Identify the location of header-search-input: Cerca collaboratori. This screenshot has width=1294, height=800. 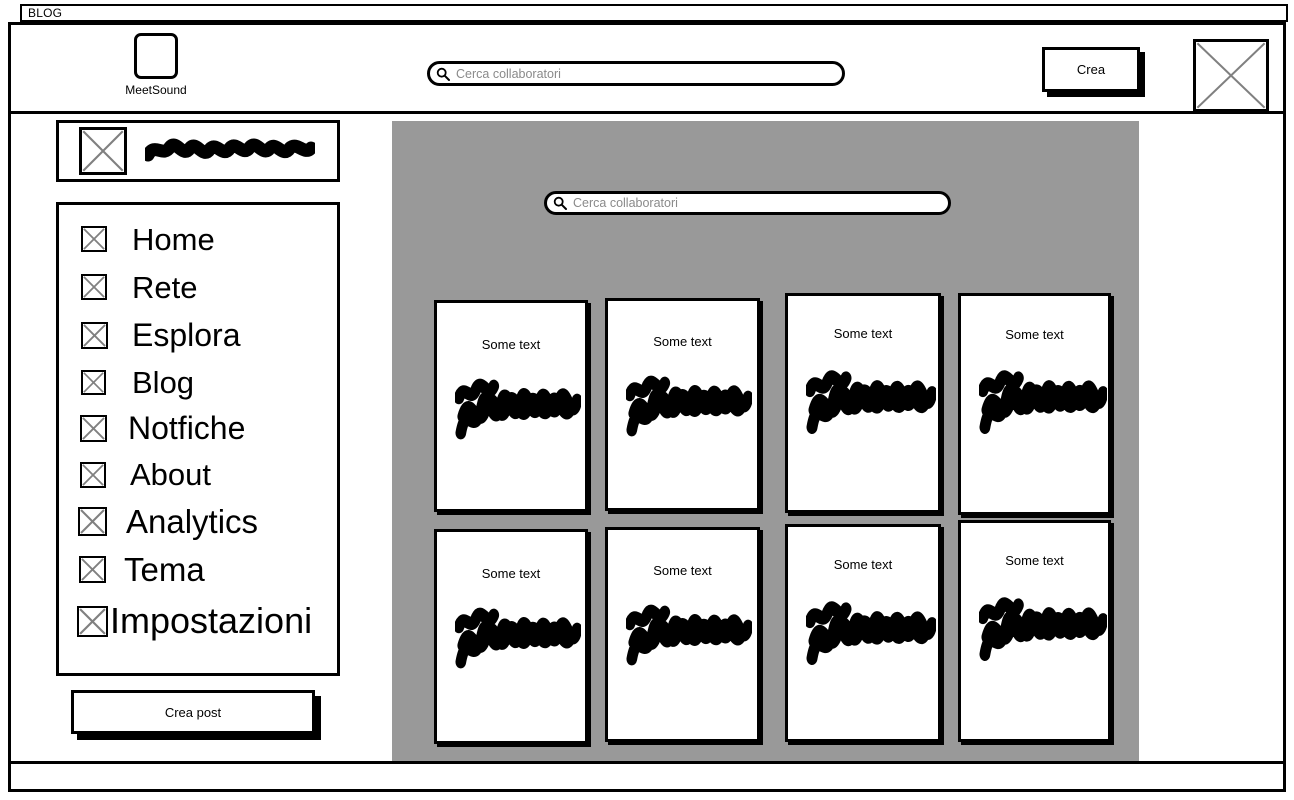
(636, 73).